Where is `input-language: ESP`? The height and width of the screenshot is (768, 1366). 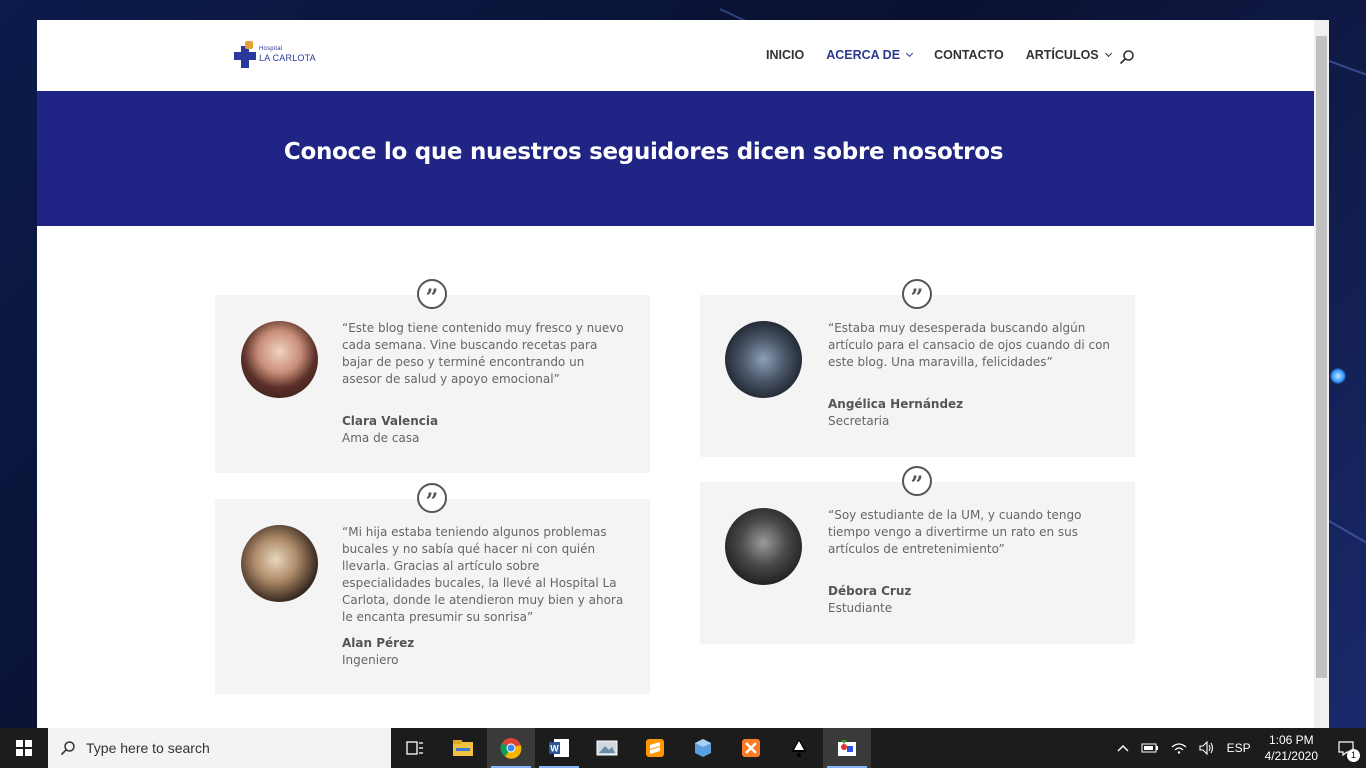 input-language: ESP is located at coordinates (1239, 748).